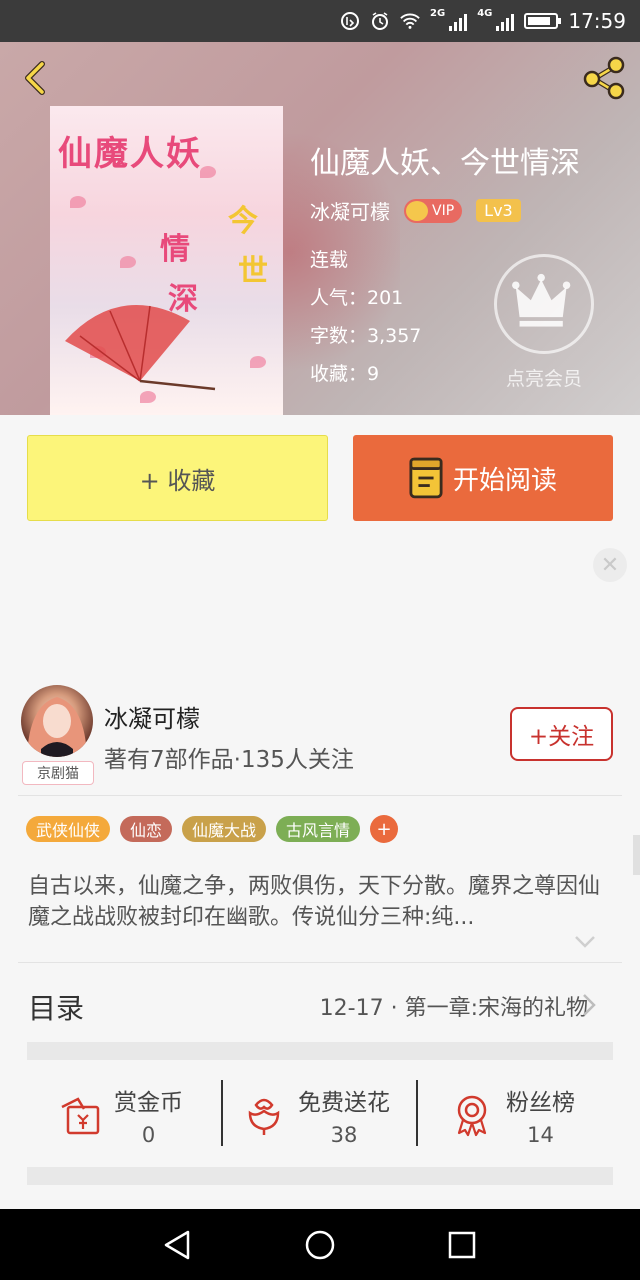  What do you see at coordinates (229, 760) in the screenshot?
I see `author-stats: 著有7部作品·135人关注` at bounding box center [229, 760].